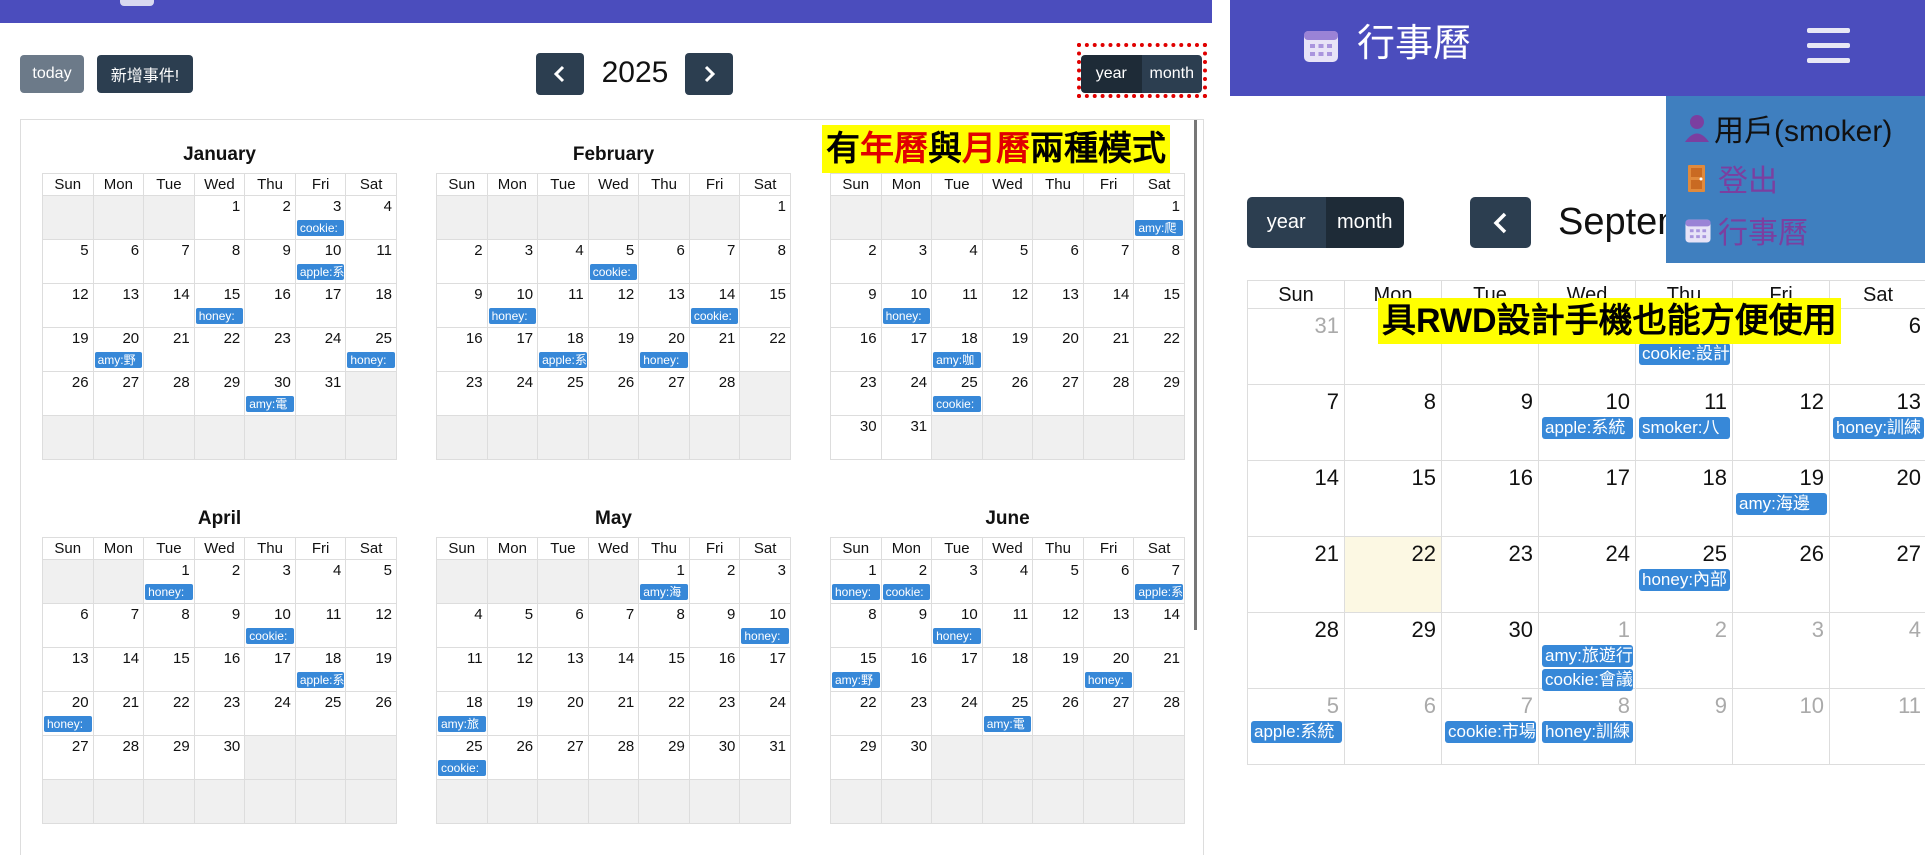 The width and height of the screenshot is (1925, 855). Describe the element at coordinates (1587, 651) in the screenshot. I see `day-cell: 1 amy:旅遊行 cookie:會議` at that location.